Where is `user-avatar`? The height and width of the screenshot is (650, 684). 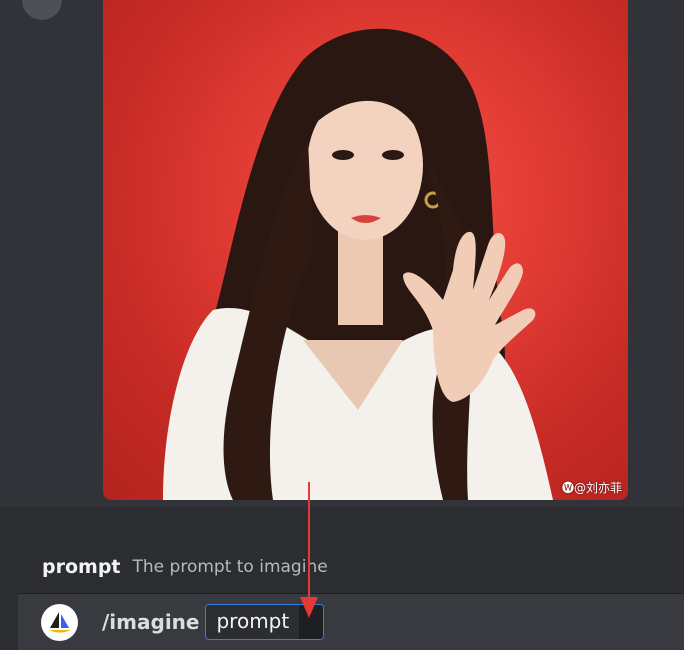
user-avatar is located at coordinates (42, 10).